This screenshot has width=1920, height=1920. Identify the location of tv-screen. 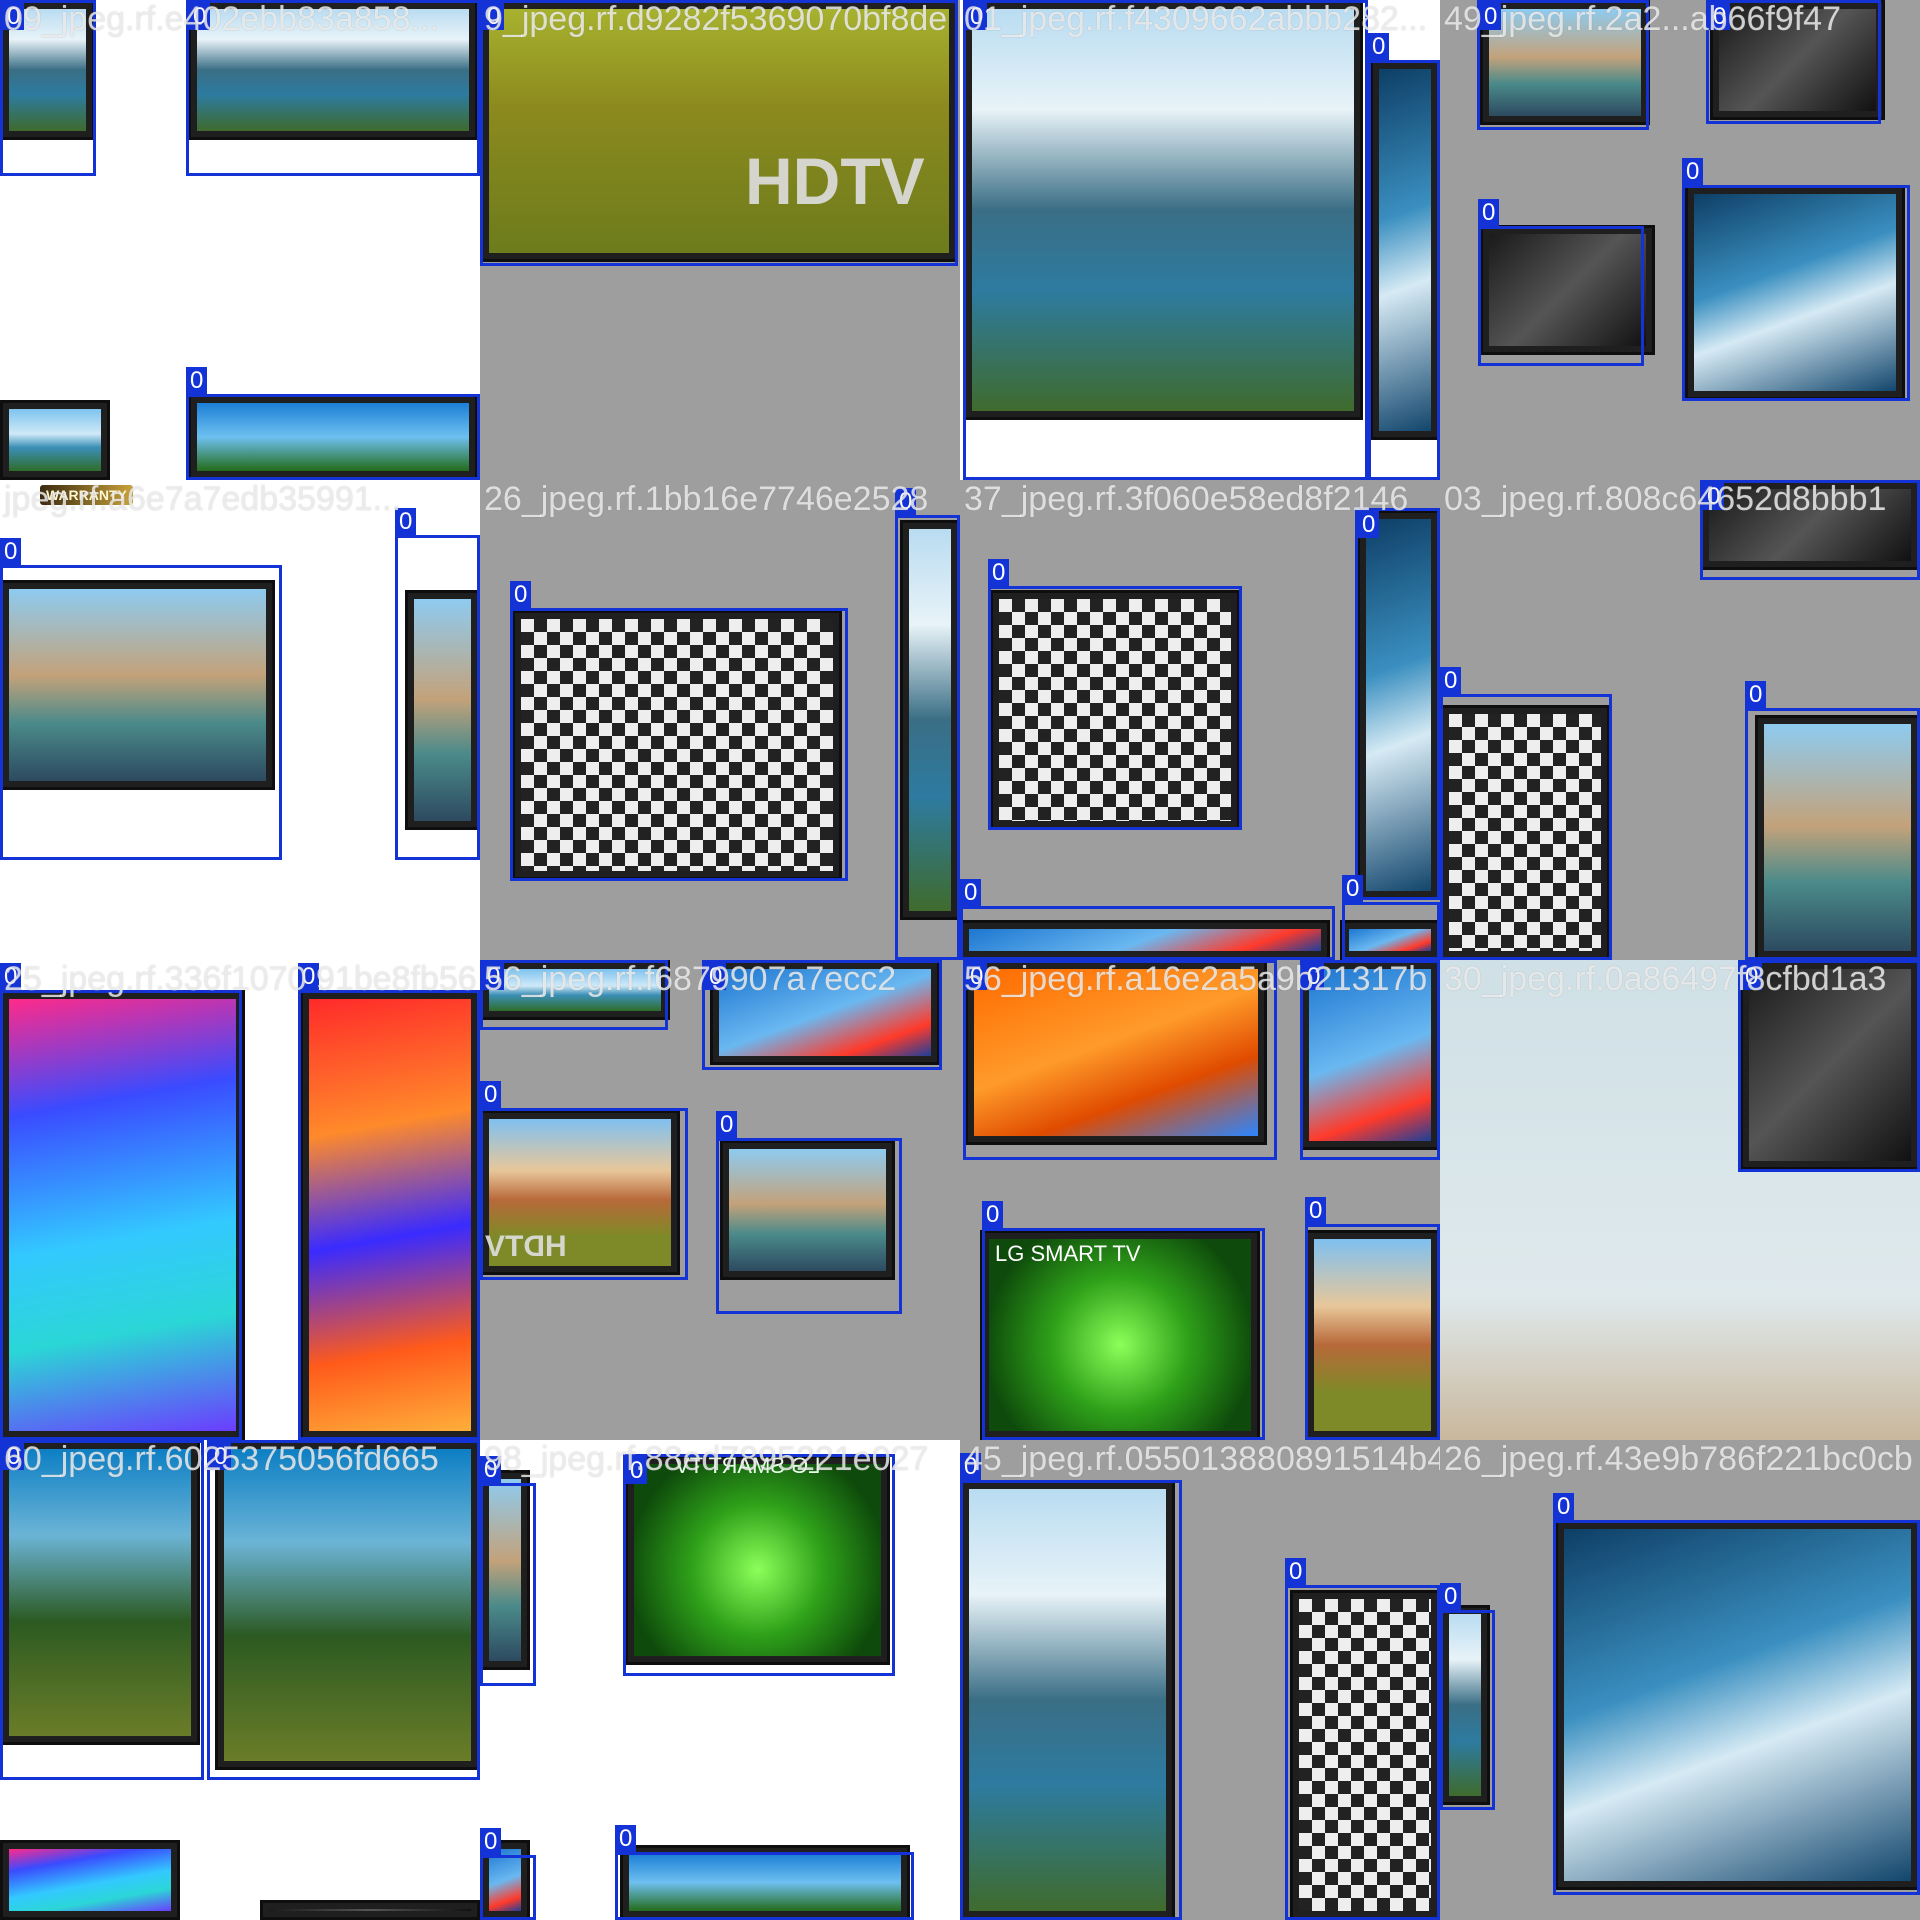
(370, 1910).